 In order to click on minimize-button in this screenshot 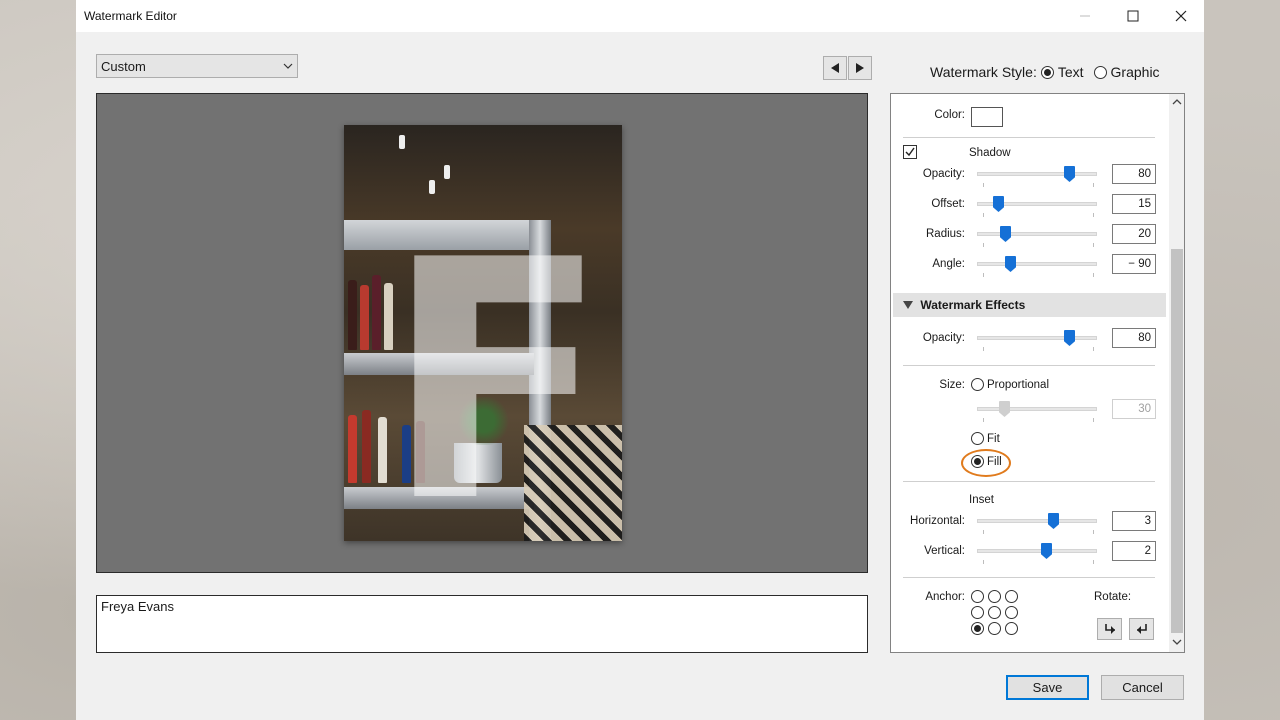, I will do `click(1085, 16)`.